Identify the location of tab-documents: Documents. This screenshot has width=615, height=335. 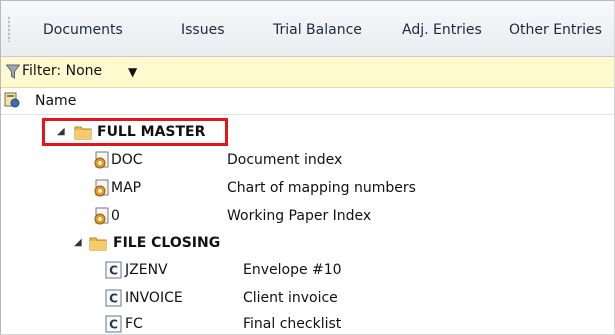
(83, 30).